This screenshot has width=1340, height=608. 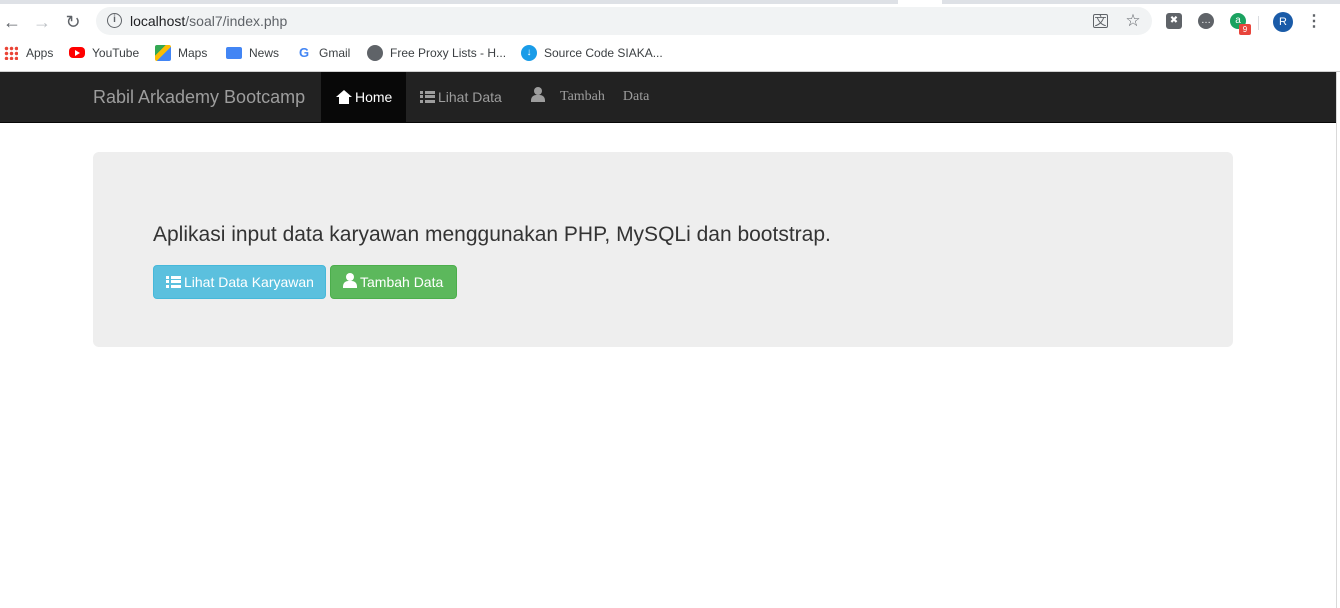 What do you see at coordinates (624, 21) in the screenshot?
I see `address-bar: i localhost/soal7/index.php 文 ☆` at bounding box center [624, 21].